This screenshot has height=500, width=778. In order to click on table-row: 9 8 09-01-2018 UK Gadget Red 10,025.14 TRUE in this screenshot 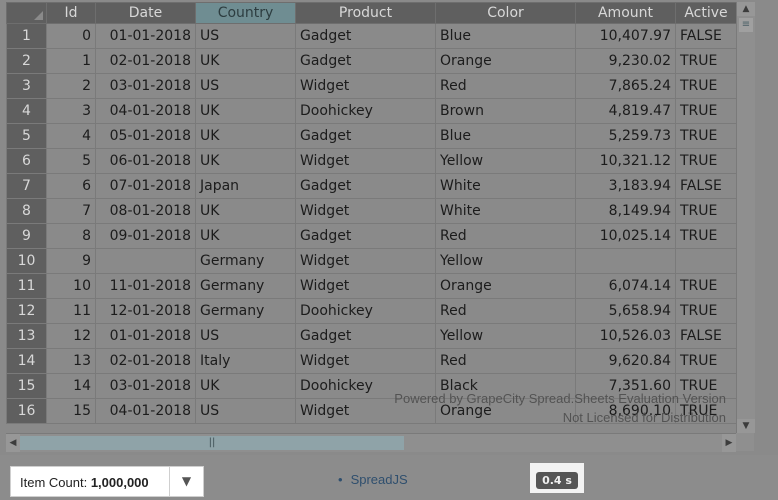, I will do `click(371, 236)`.